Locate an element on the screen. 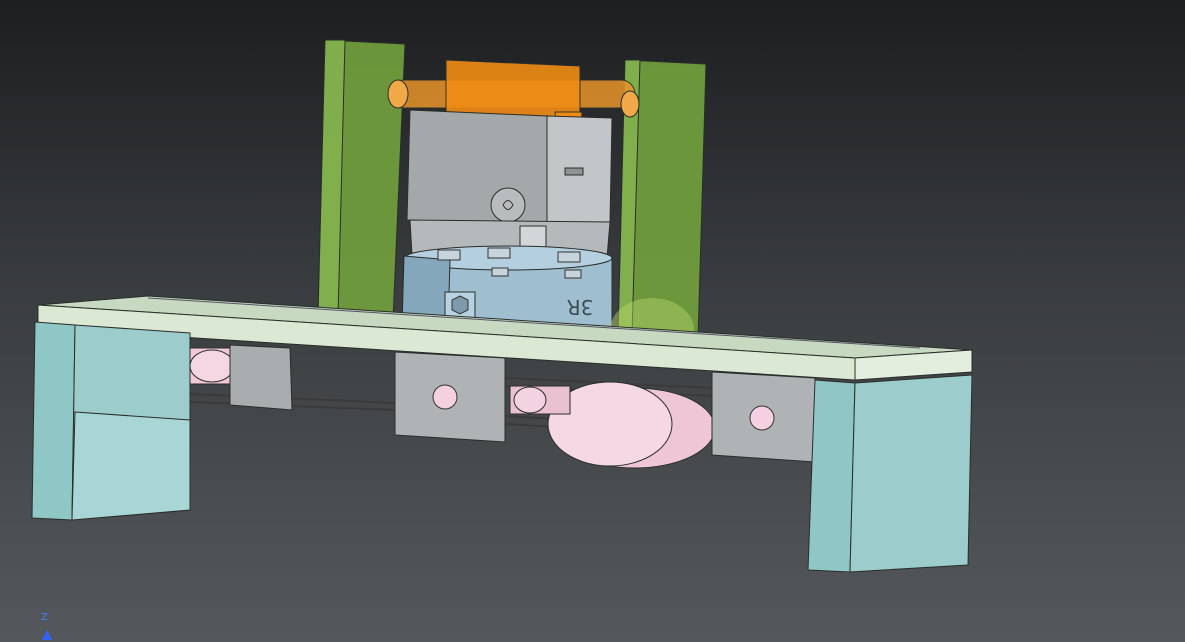 The height and width of the screenshot is (642, 1185). gray-housing is located at coordinates (509, 185).